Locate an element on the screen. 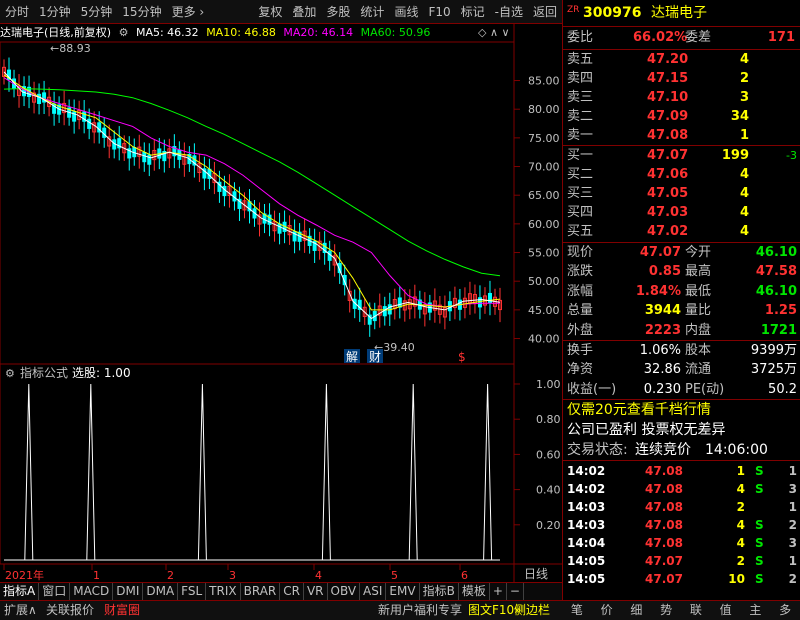 This screenshot has width=800, height=620. ask-row: 卖二 47.09 34 is located at coordinates (681, 117).